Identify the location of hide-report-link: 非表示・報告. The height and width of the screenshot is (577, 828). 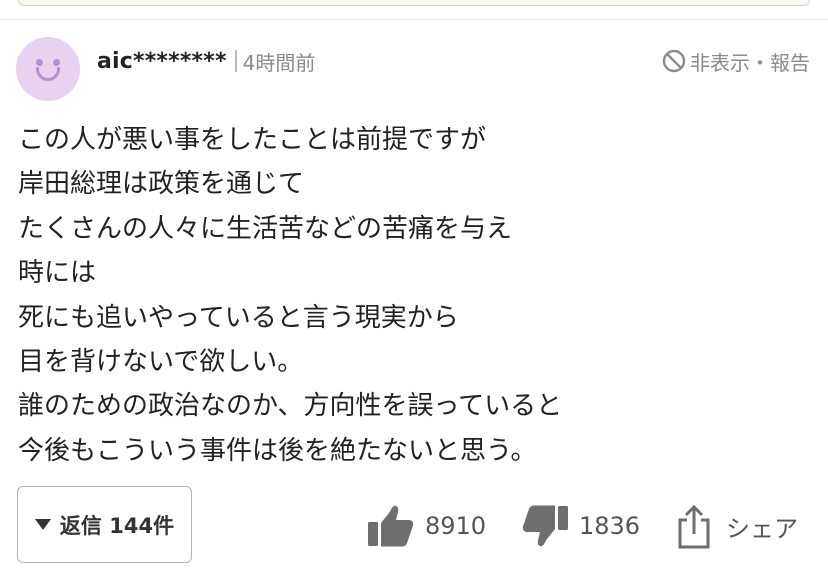
(736, 61).